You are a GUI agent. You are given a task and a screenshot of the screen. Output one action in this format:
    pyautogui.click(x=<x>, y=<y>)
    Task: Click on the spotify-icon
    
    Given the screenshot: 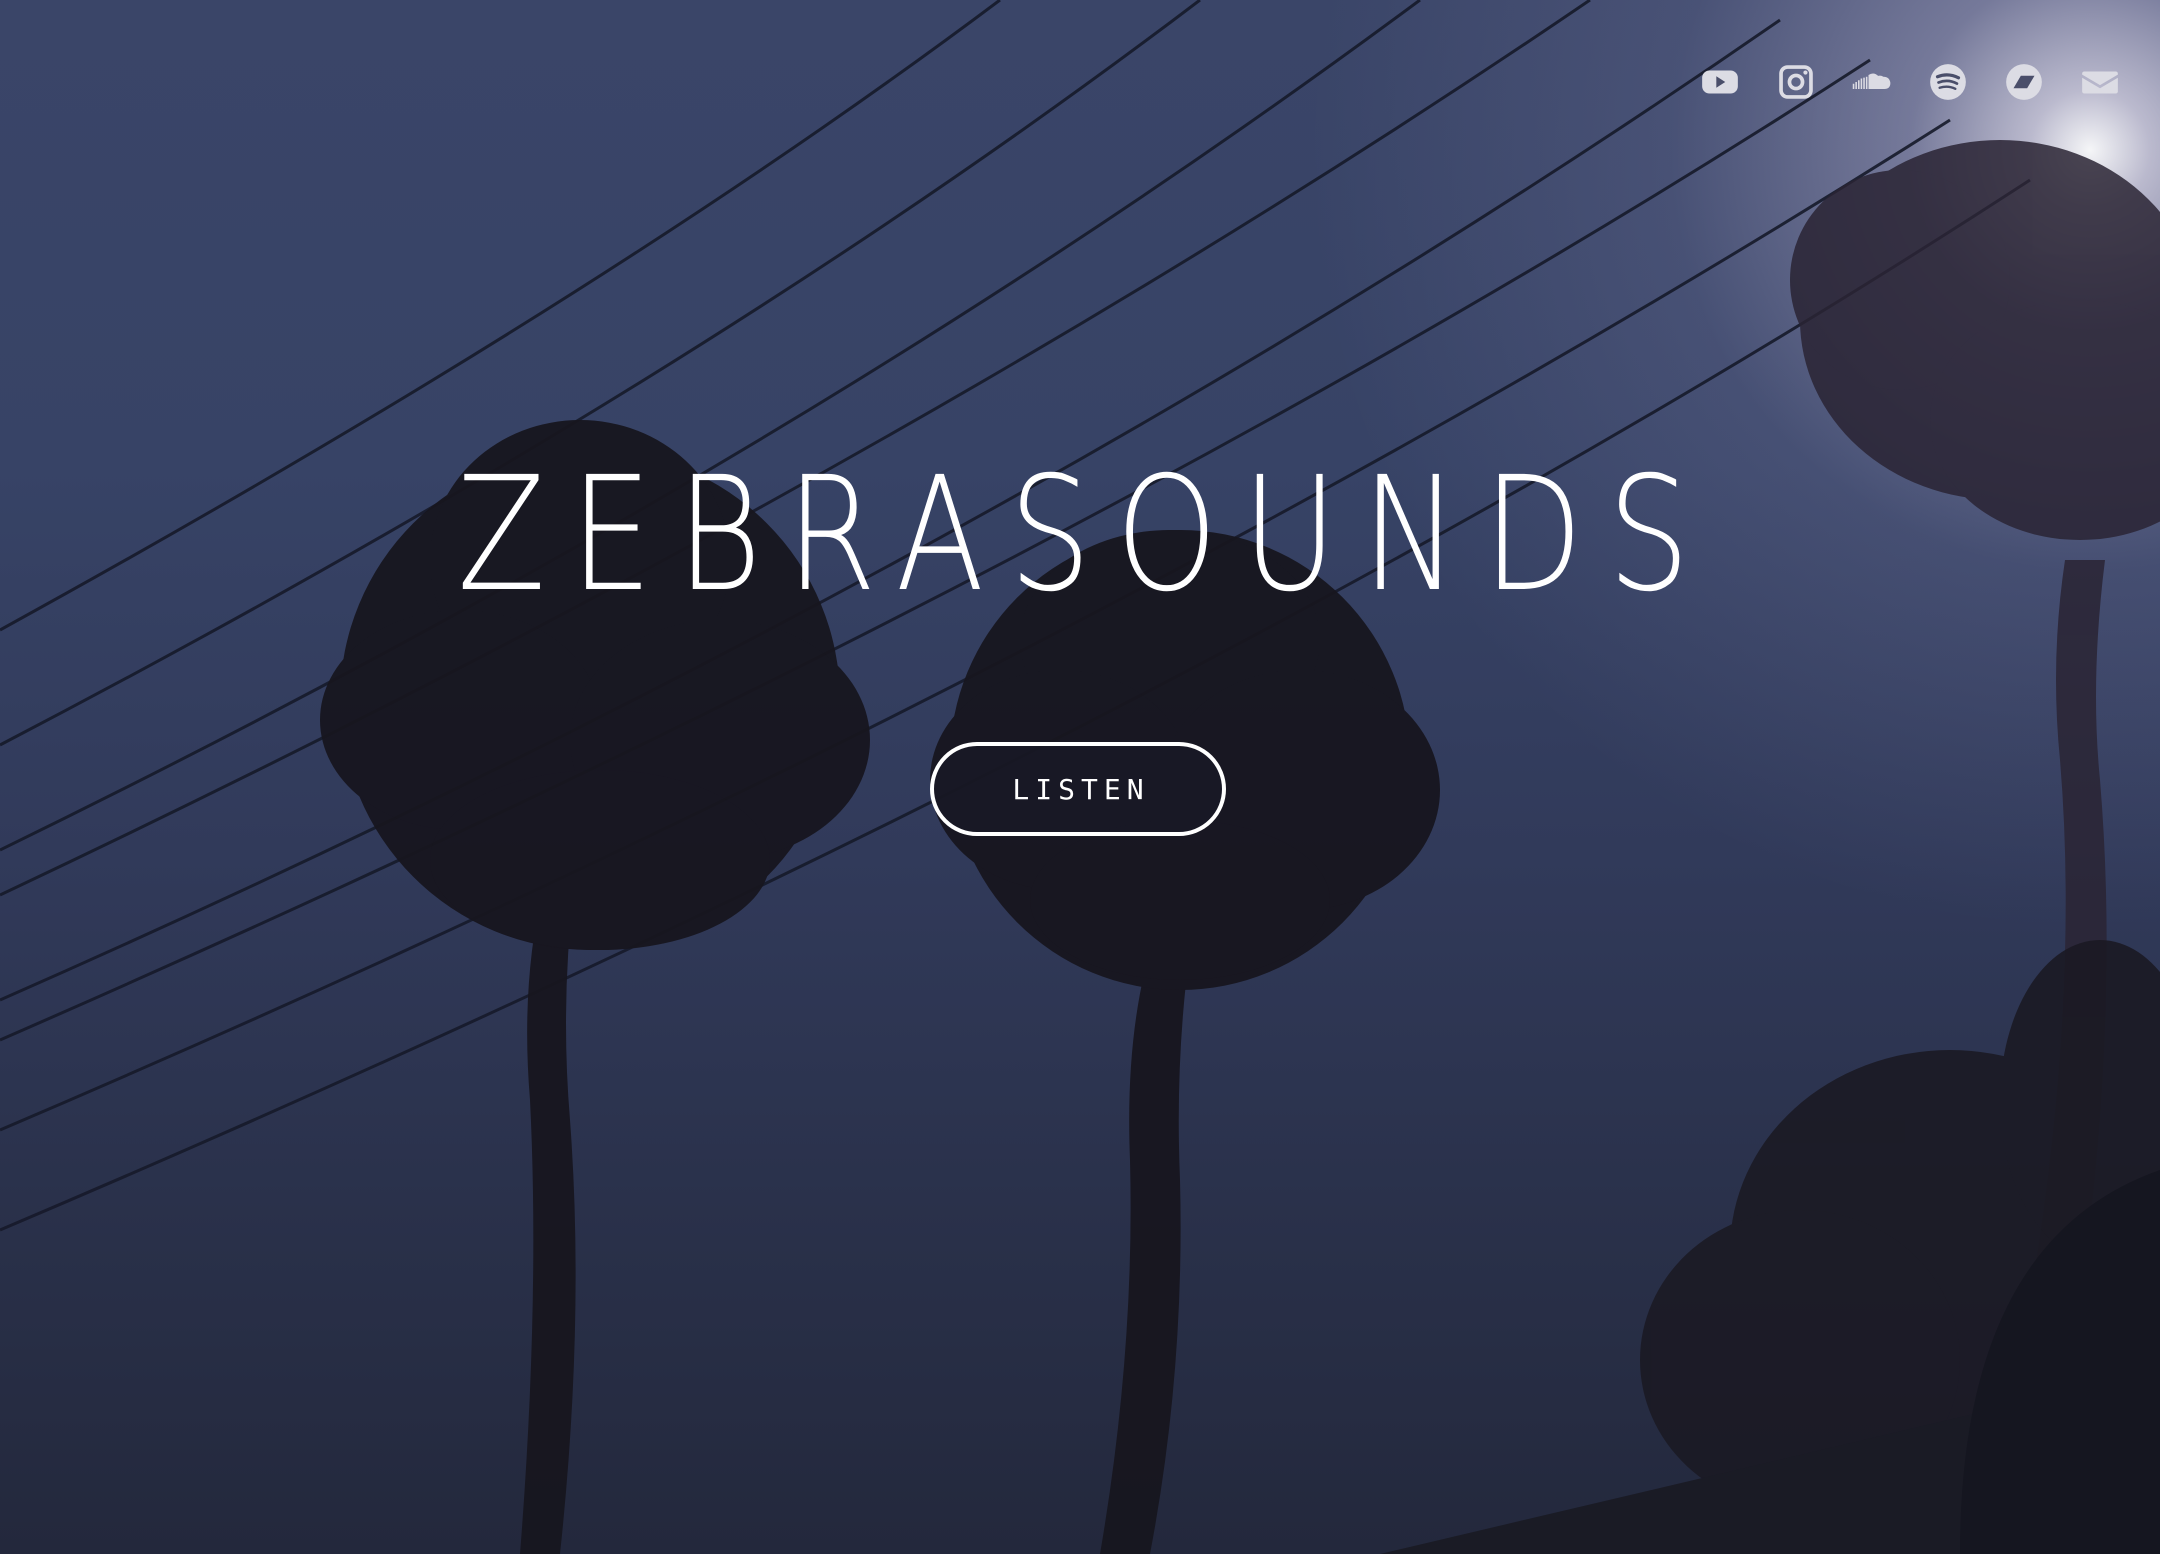 What is the action you would take?
    pyautogui.click(x=1948, y=82)
    